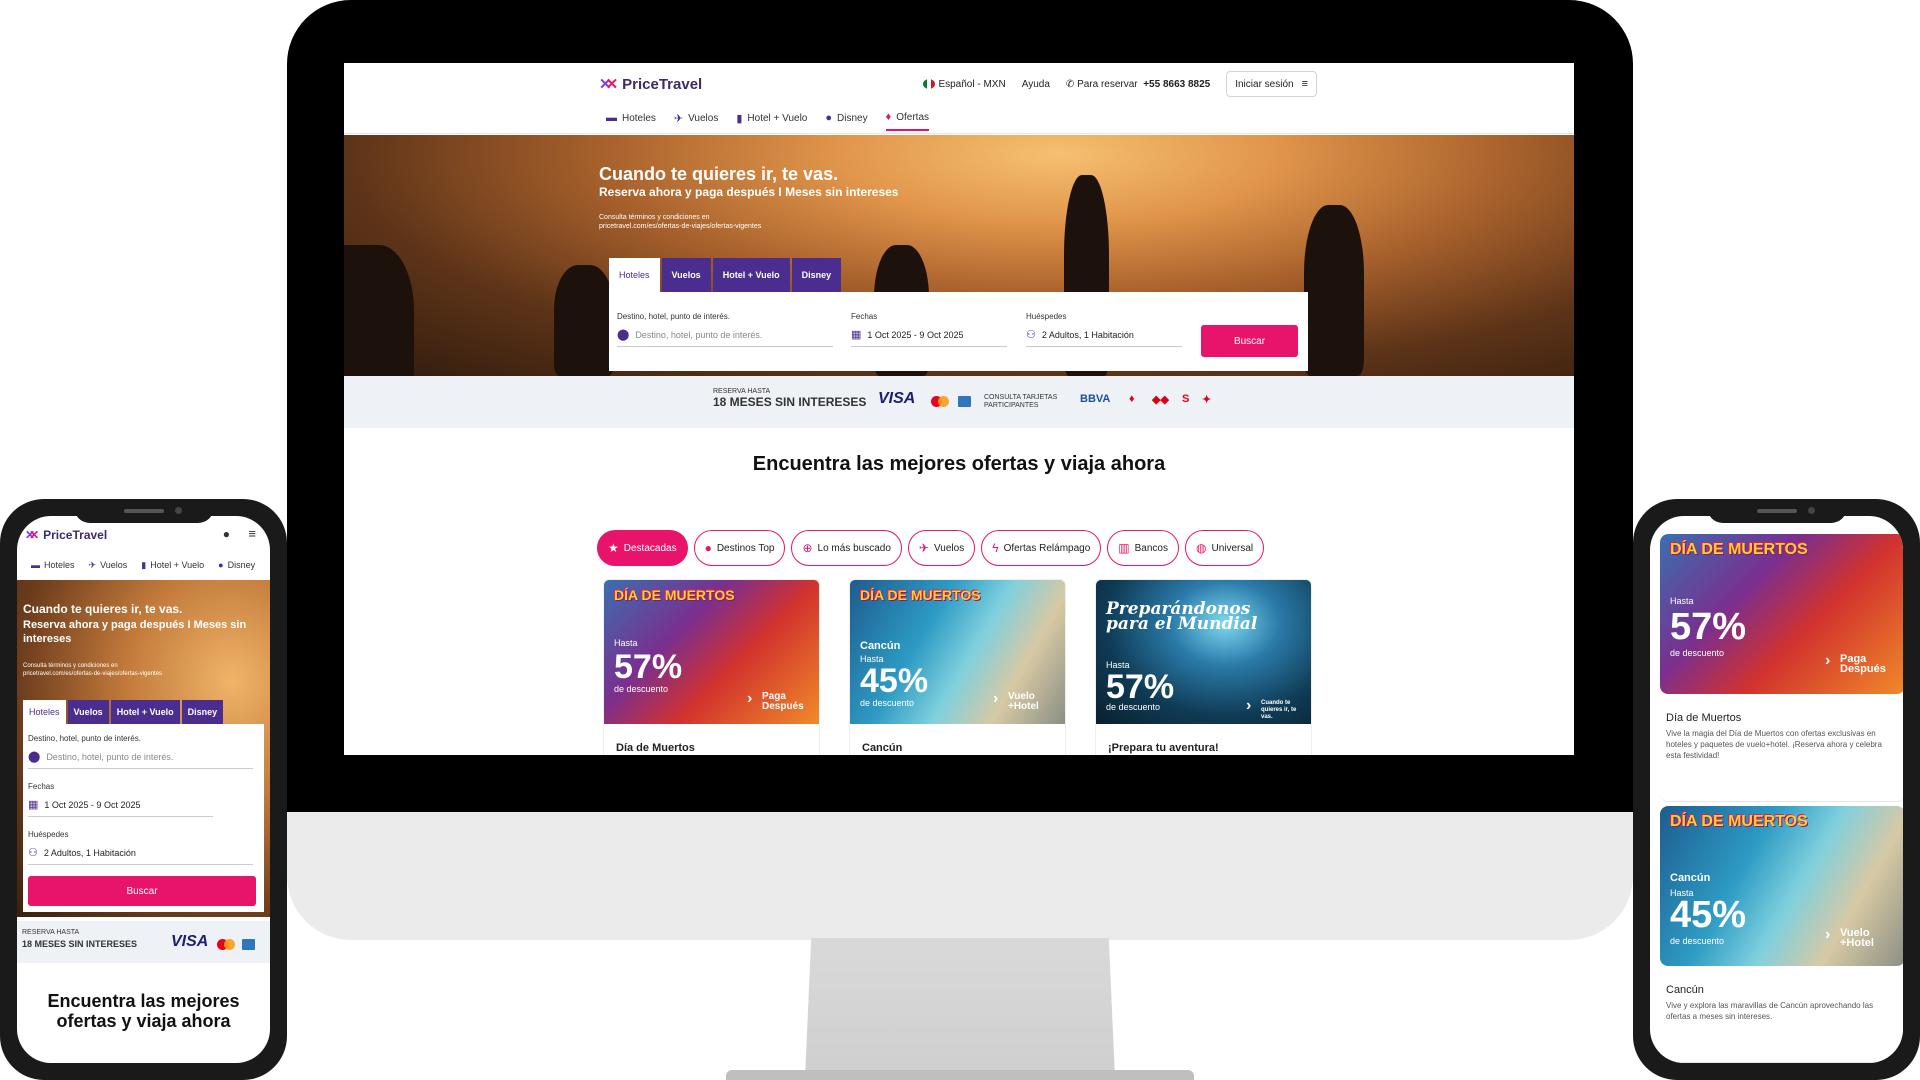 The height and width of the screenshot is (1080, 1920). What do you see at coordinates (1849, 937) in the screenshot?
I see `offer-cta: › Vuelo +Hotel` at bounding box center [1849, 937].